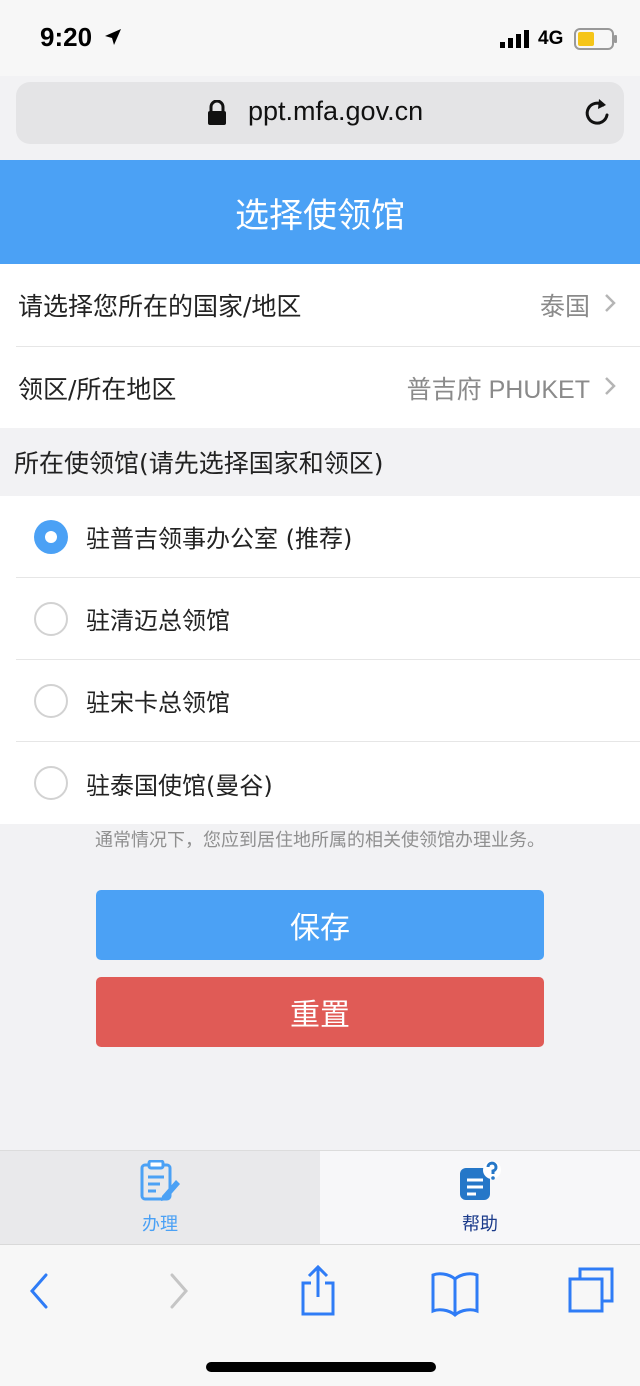 This screenshot has width=640, height=1386. What do you see at coordinates (480, 1183) in the screenshot?
I see `help-document-icon` at bounding box center [480, 1183].